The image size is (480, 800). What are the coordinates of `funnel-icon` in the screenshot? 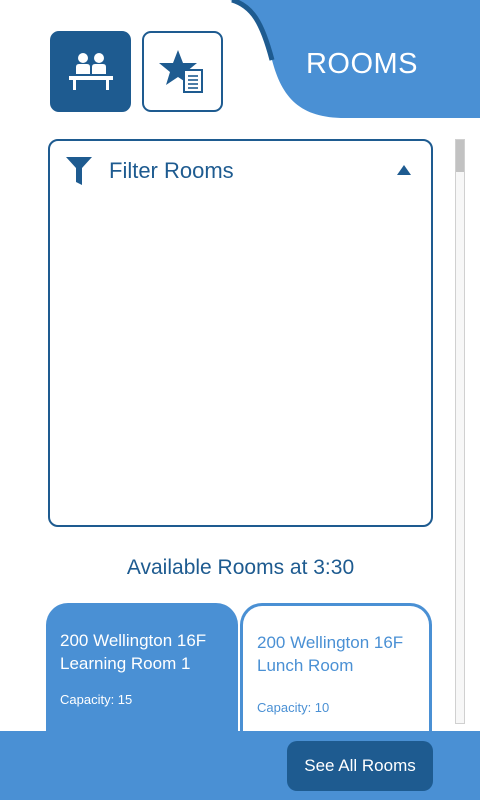 It's located at (79, 171).